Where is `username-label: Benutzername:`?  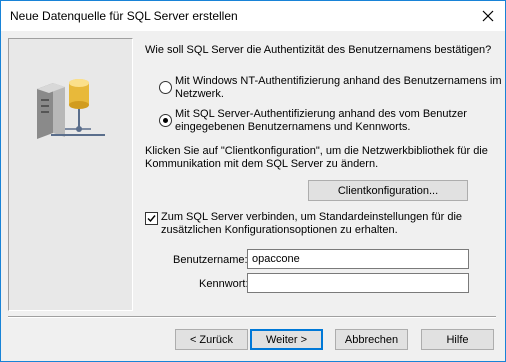 username-label: Benutzername: is located at coordinates (210, 260).